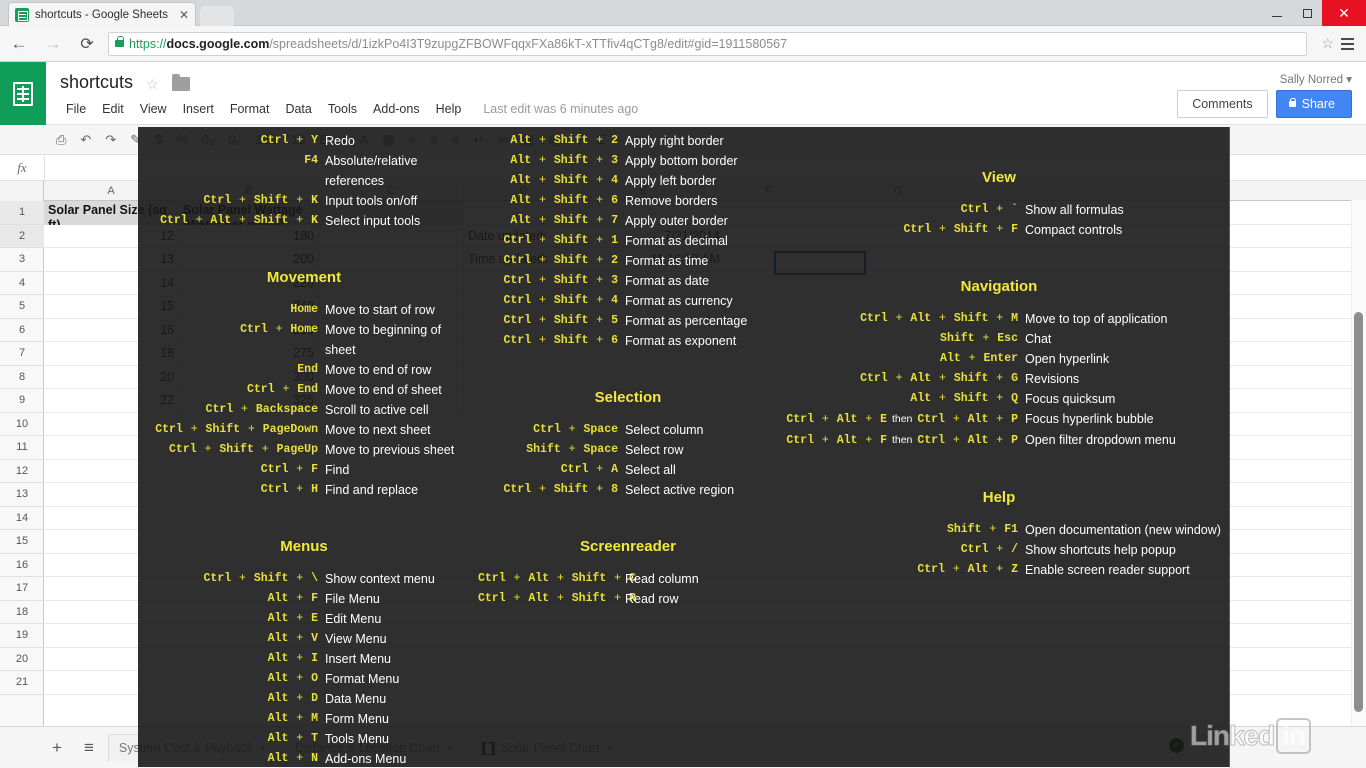 This screenshot has height=768, width=1366. Describe the element at coordinates (198, 109) in the screenshot. I see `menu-insert: Insert` at that location.